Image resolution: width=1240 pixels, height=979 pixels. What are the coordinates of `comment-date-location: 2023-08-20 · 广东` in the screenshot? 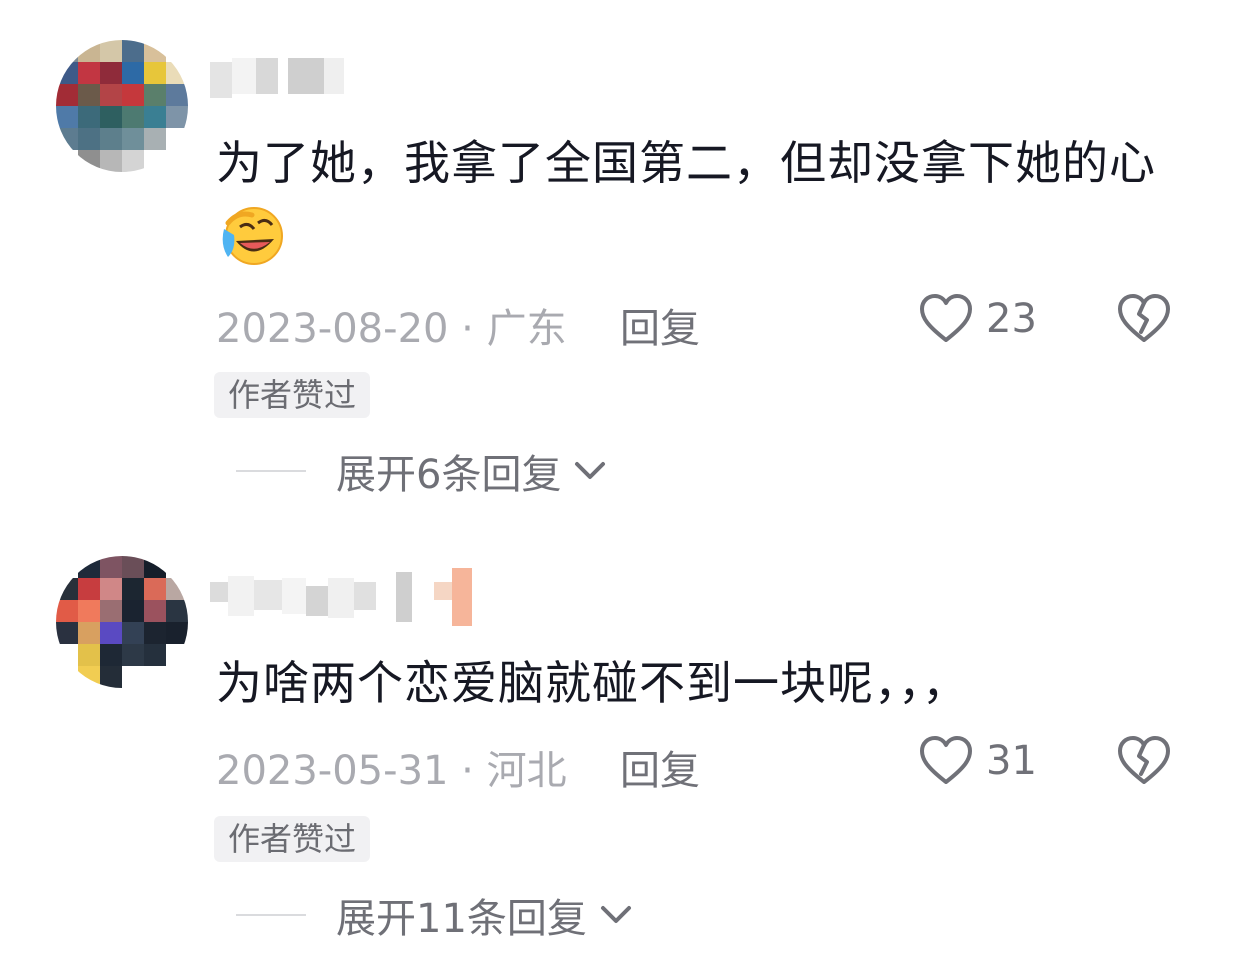 It's located at (391, 329).